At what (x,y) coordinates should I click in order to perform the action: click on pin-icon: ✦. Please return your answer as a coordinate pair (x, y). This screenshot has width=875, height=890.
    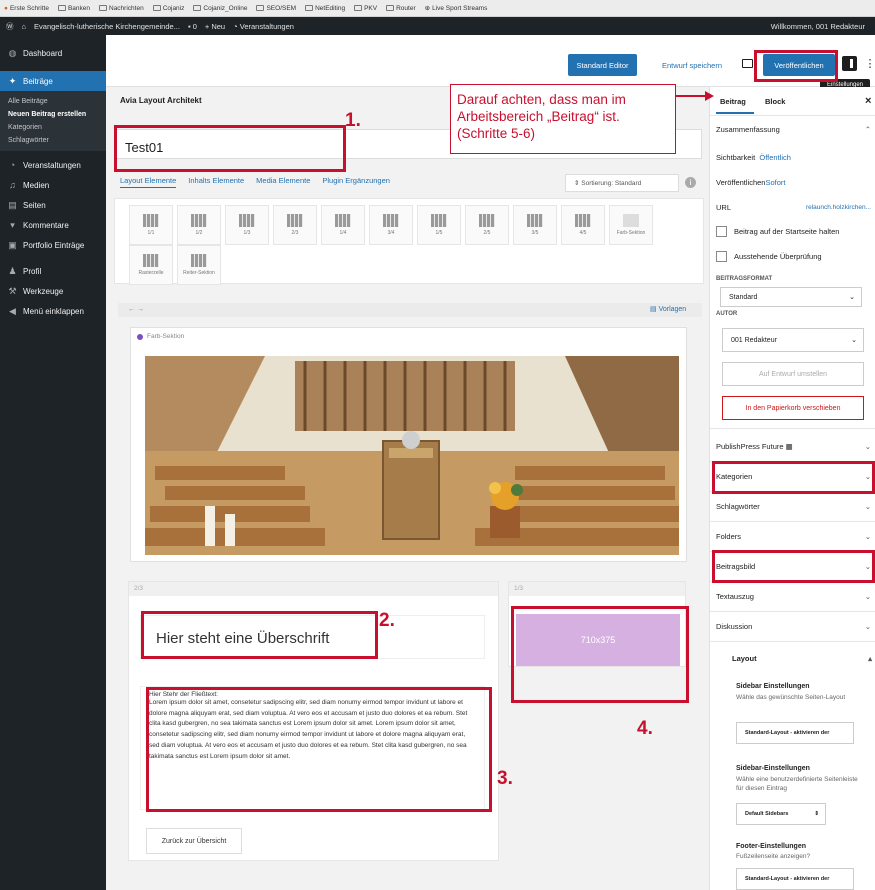
    Looking at the image, I should click on (12, 80).